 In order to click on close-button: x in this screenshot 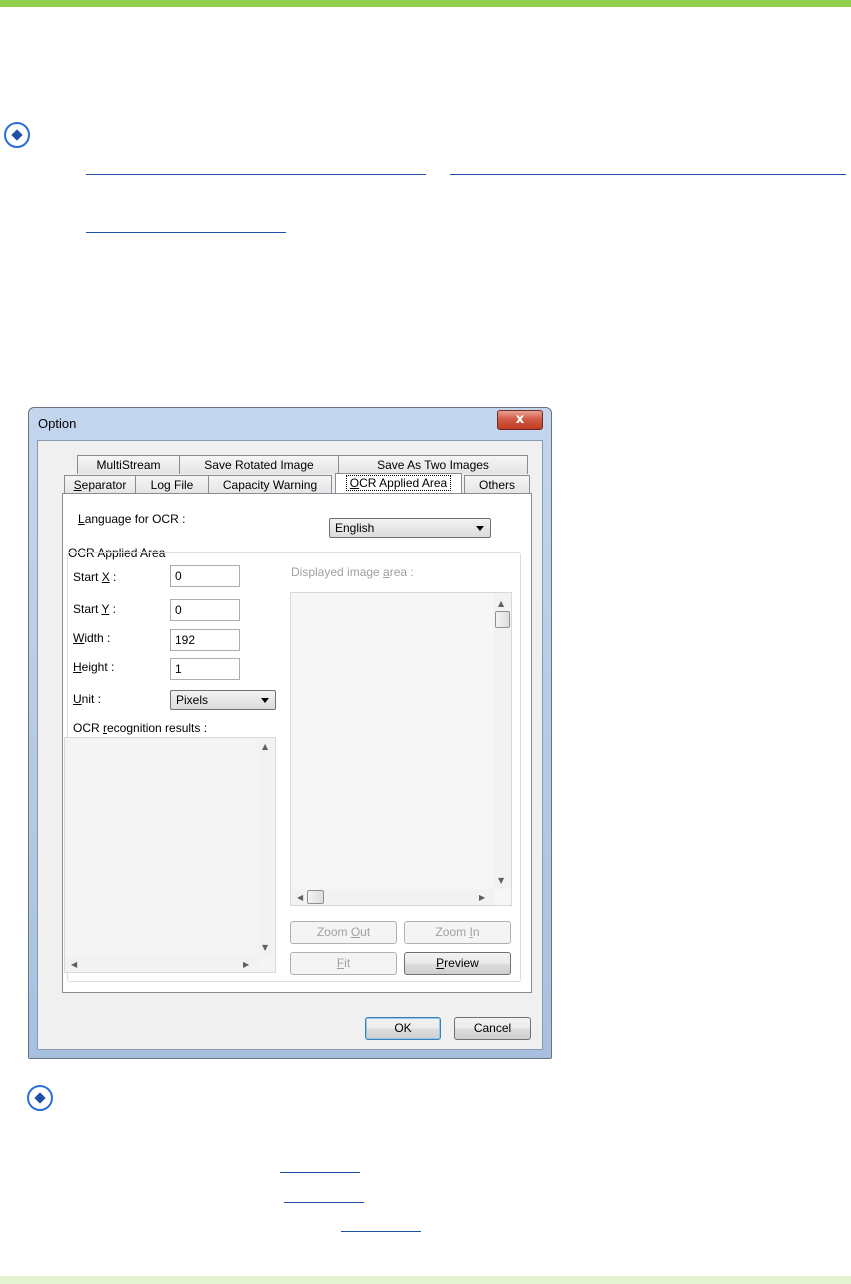, I will do `click(520, 420)`.